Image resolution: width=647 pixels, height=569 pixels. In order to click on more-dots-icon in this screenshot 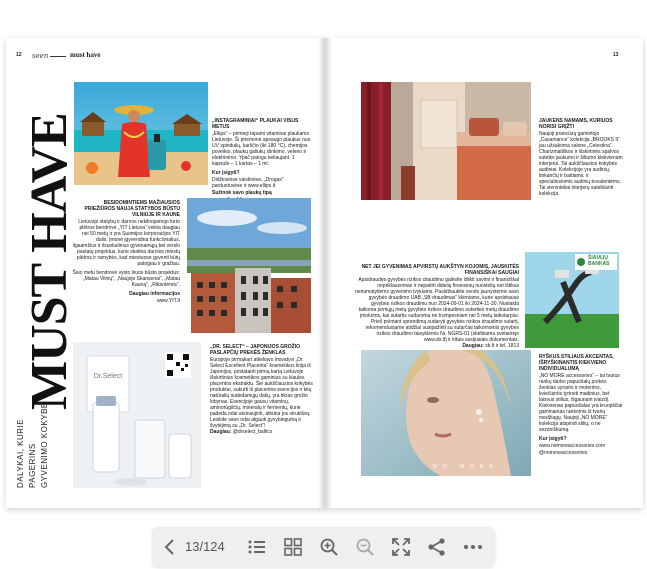, I will do `click(473, 547)`.